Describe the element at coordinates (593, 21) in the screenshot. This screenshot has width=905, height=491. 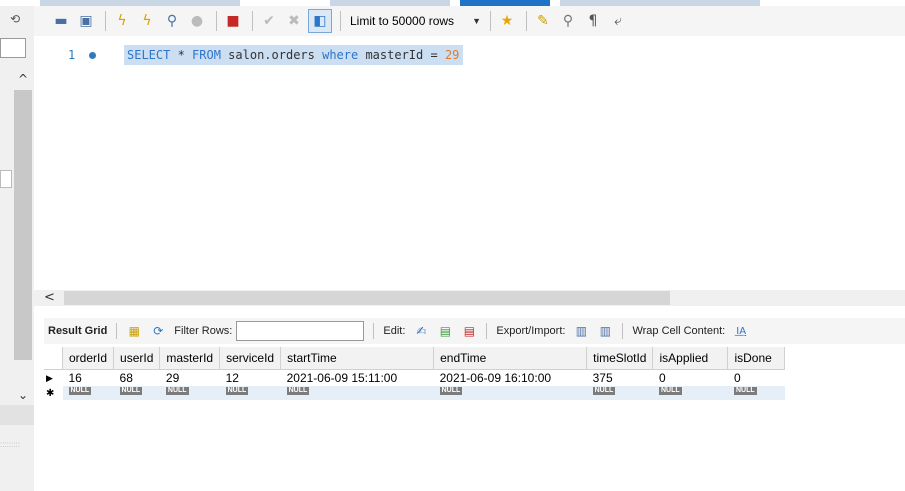
I see `invisible-chars-icon: ¶` at that location.